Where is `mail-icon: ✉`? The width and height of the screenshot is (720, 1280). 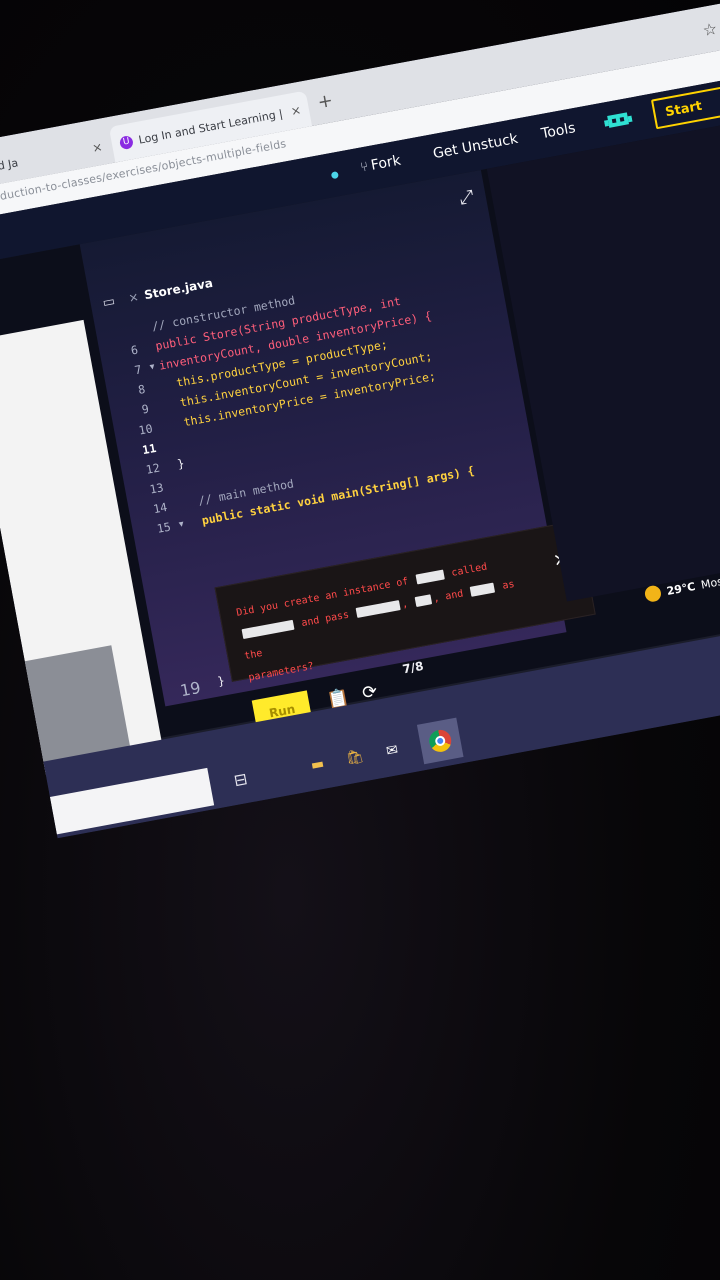
mail-icon: ✉ is located at coordinates (392, 751).